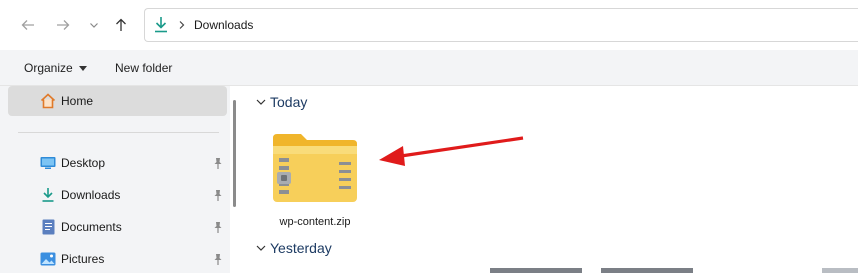 The image size is (858, 273). I want to click on new-folder-button: New folder, so click(143, 68).